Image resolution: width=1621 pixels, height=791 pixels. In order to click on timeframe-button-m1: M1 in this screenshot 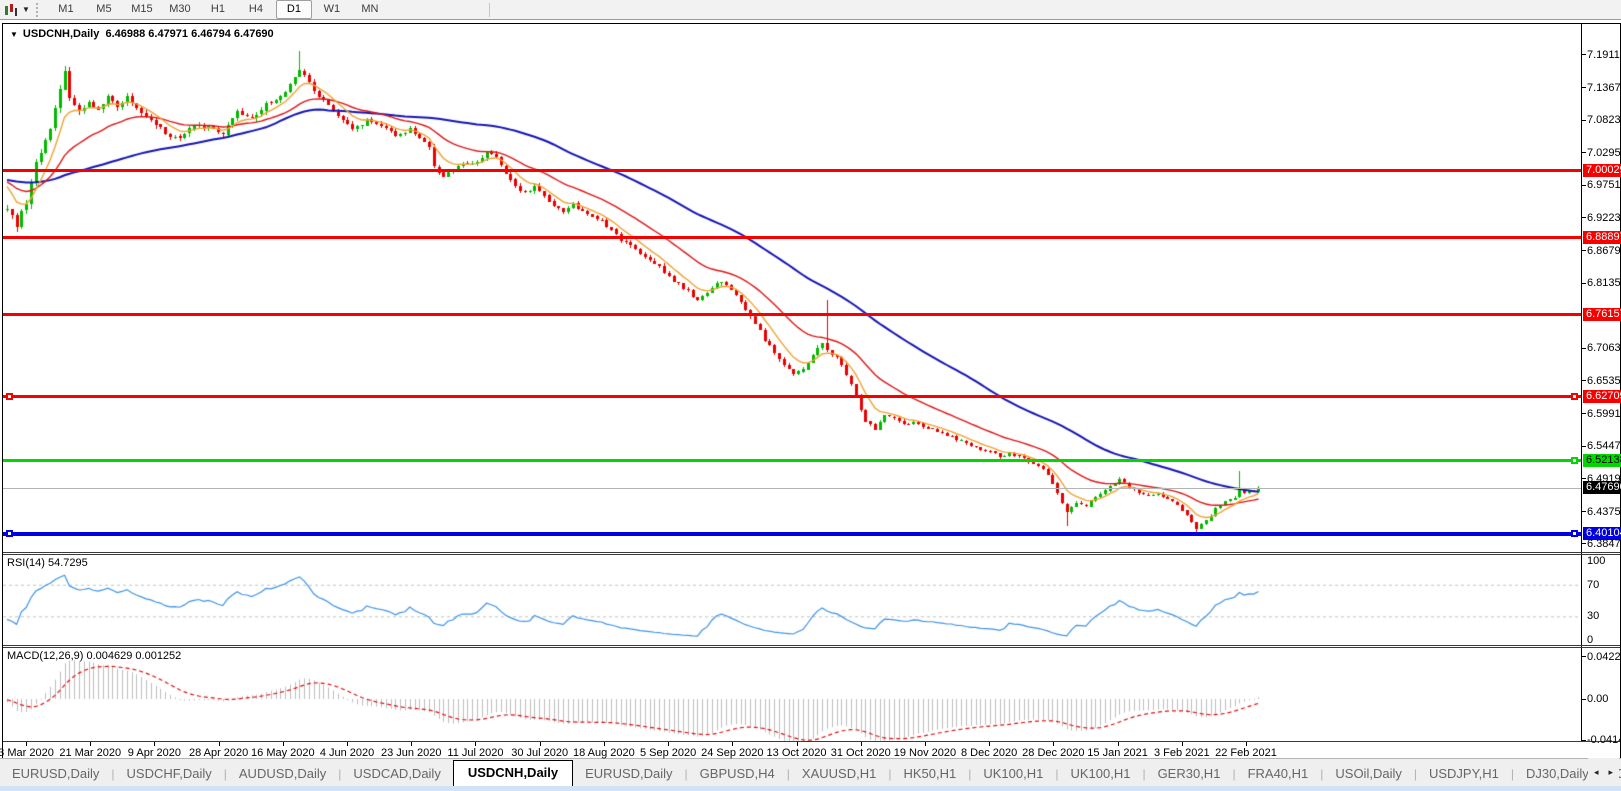, I will do `click(66, 9)`.